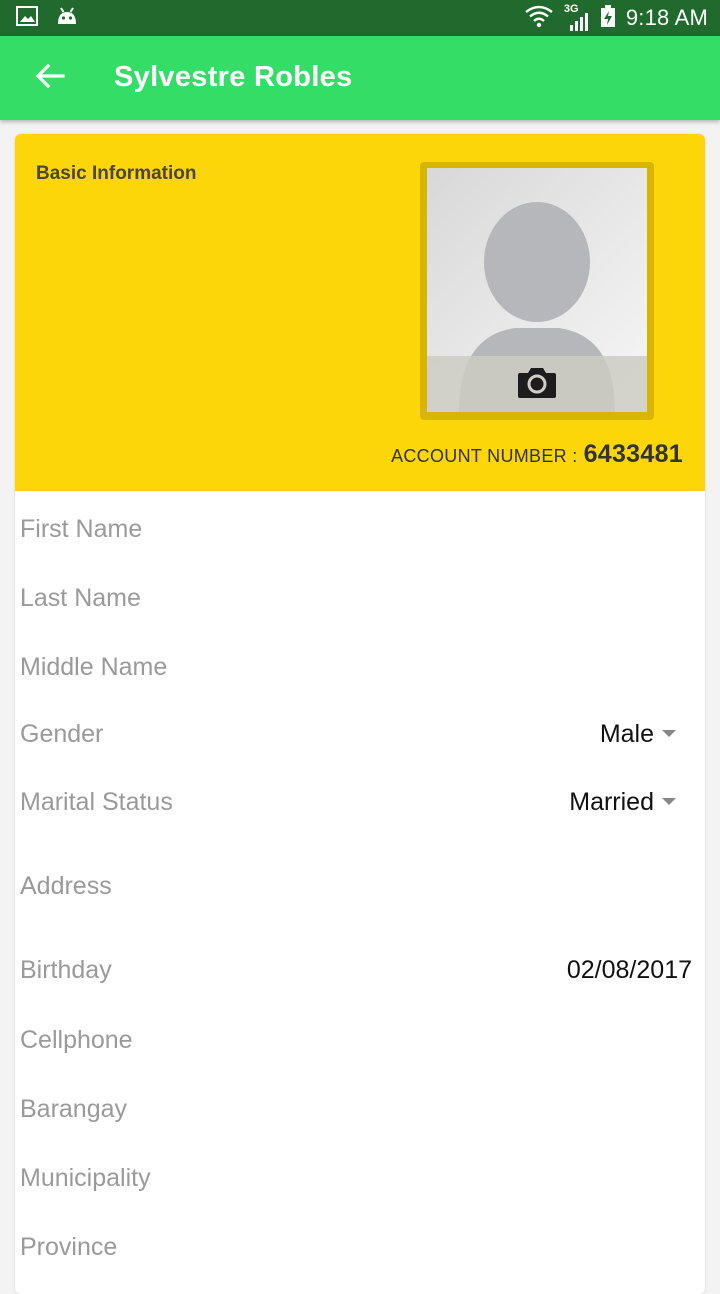 The height and width of the screenshot is (1294, 720). I want to click on battery-icon, so click(608, 18).